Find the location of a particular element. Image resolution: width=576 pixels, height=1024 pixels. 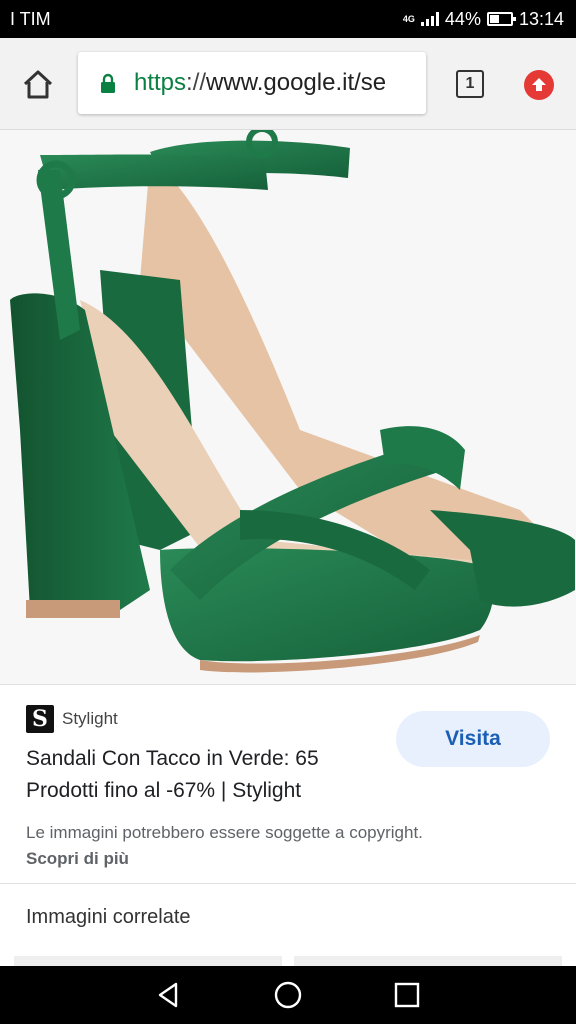

tab-count: 1 is located at coordinates (470, 83).